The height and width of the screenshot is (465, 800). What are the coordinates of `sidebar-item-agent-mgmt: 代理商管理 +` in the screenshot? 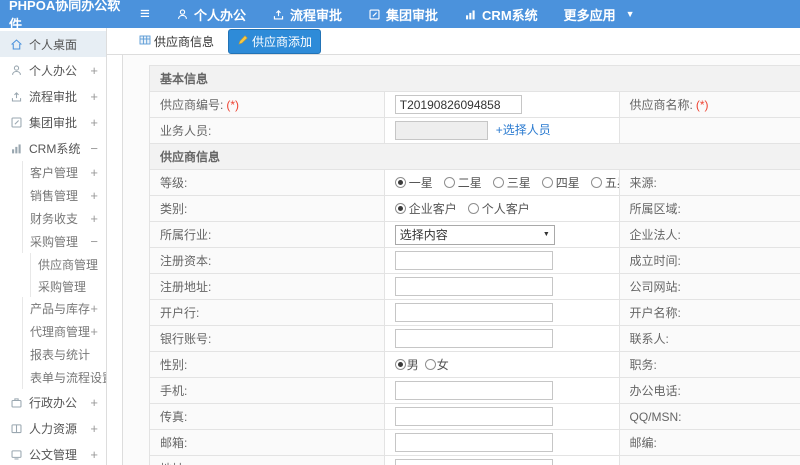 It's located at (53, 331).